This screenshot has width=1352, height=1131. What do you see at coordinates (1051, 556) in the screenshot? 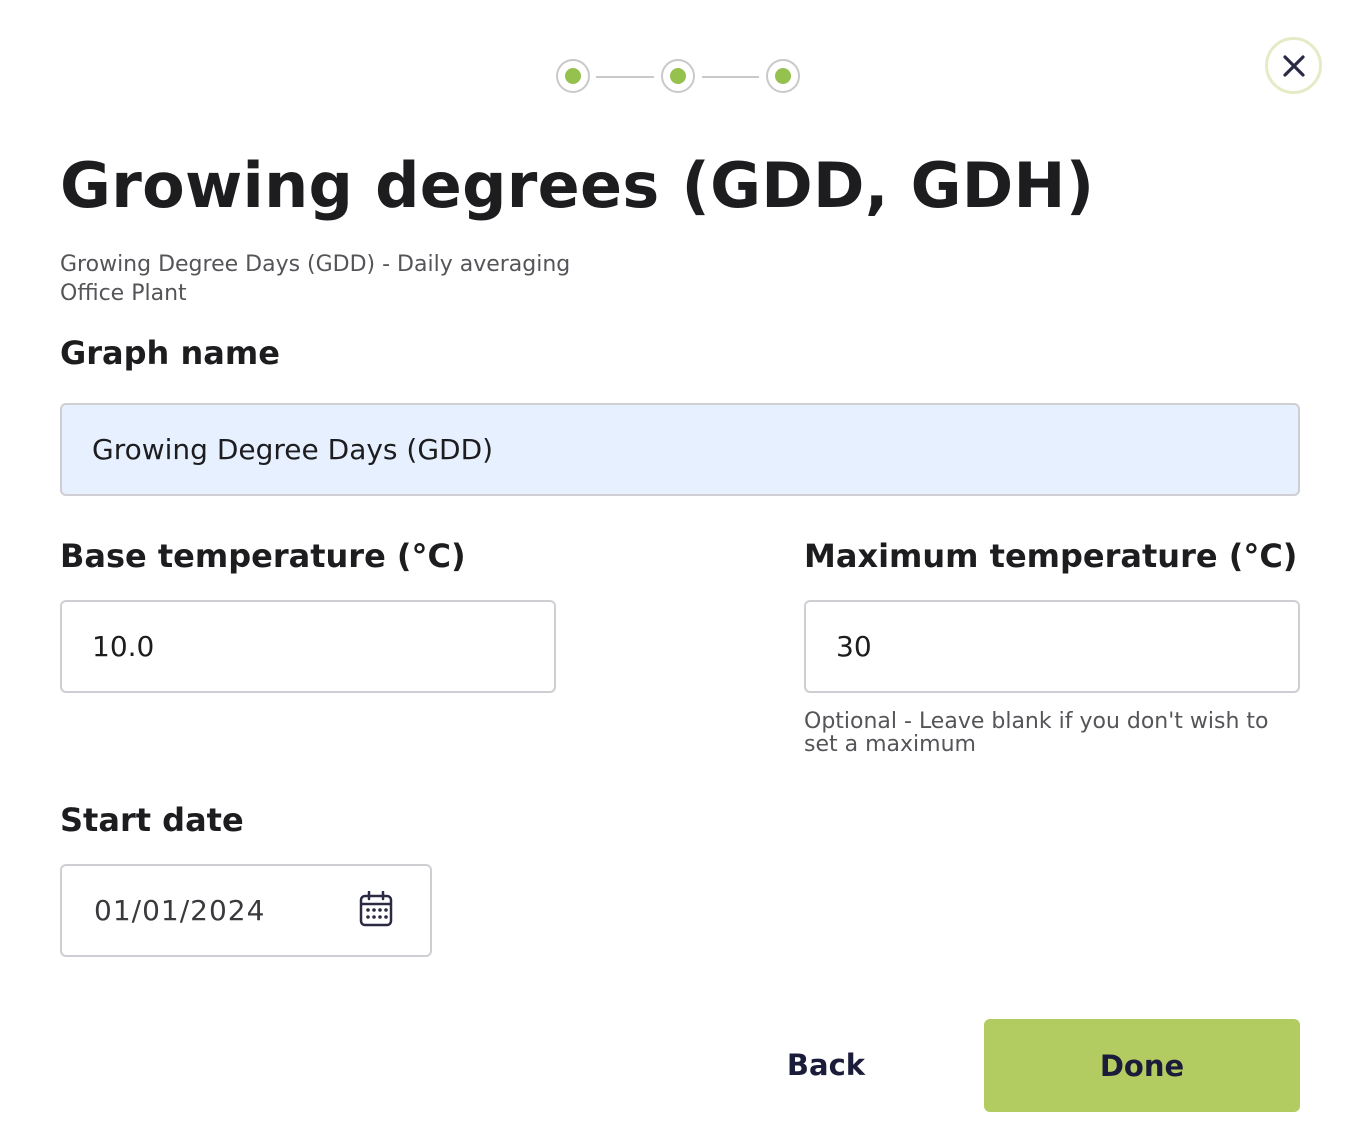
I see `maximum-temperature-label: Maximum temperature (°C)` at bounding box center [1051, 556].